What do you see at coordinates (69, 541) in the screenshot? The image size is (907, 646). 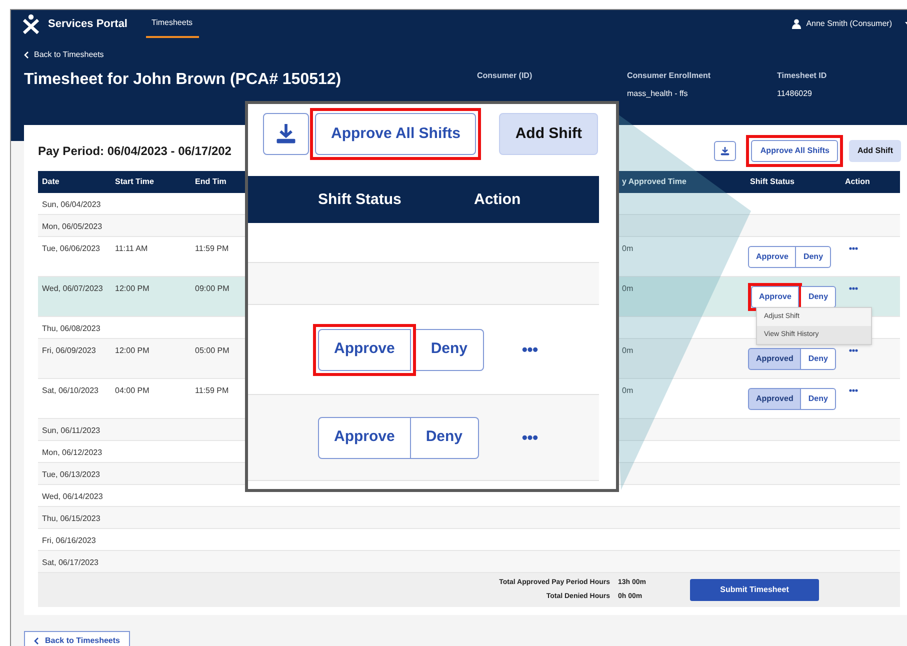 I see `table-cell: Fri, 06/16/2023` at bounding box center [69, 541].